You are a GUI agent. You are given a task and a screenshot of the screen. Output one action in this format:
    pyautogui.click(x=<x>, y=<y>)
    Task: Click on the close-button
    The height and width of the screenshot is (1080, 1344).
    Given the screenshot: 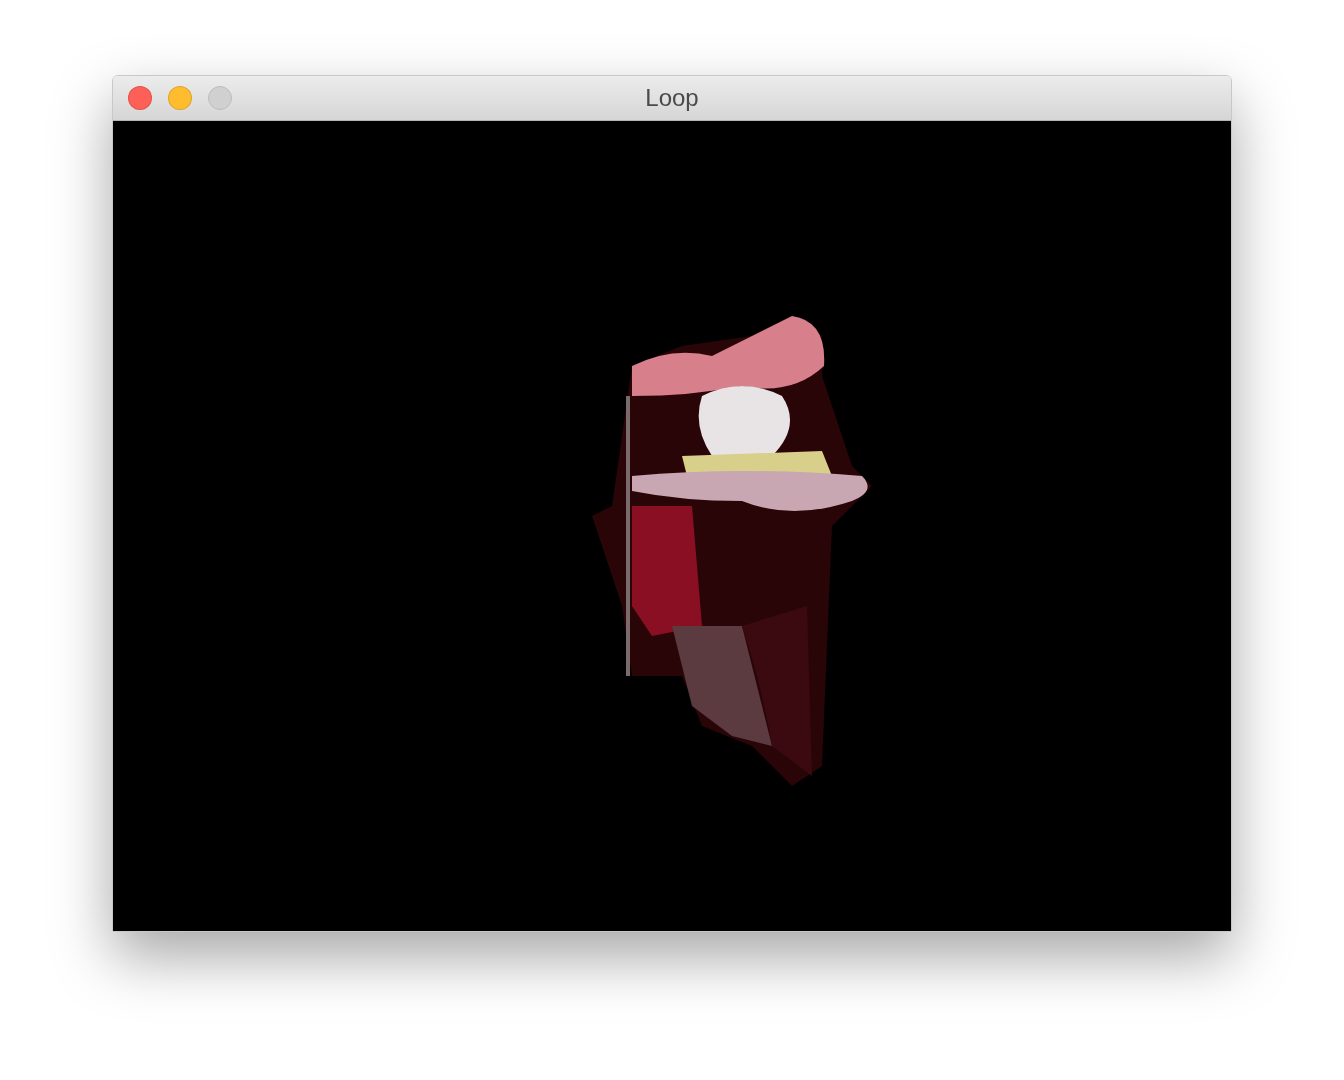 What is the action you would take?
    pyautogui.click(x=140, y=98)
    